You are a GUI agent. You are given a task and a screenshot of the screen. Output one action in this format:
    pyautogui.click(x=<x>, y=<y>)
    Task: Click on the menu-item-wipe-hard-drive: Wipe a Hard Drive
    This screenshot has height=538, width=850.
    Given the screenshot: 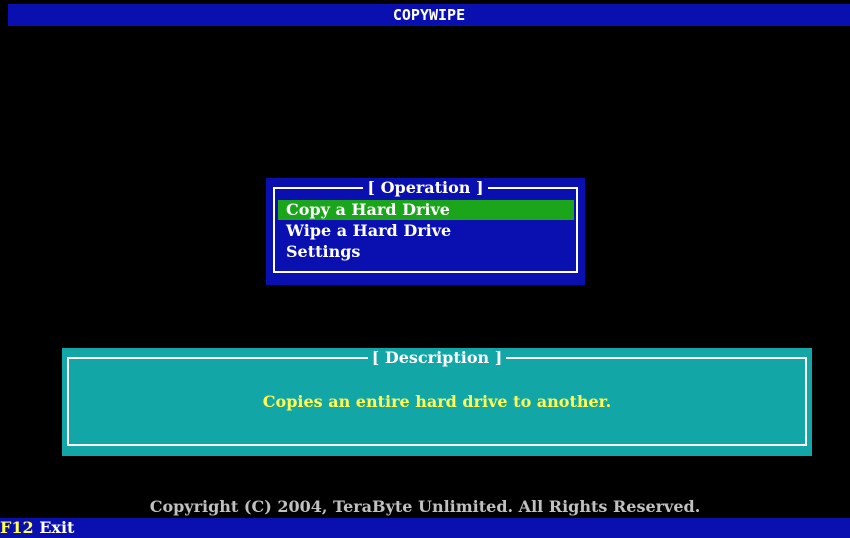 What is the action you would take?
    pyautogui.click(x=426, y=231)
    